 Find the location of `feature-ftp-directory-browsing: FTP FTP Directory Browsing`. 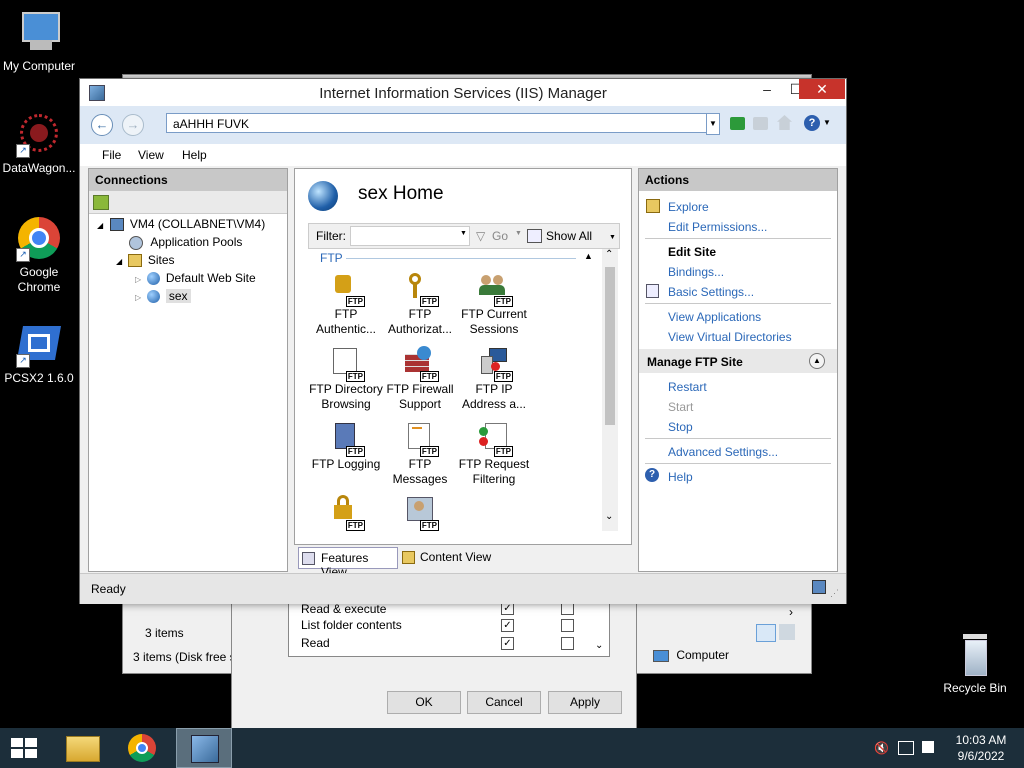

feature-ftp-directory-browsing: FTP FTP Directory Browsing is located at coordinates (346, 379).